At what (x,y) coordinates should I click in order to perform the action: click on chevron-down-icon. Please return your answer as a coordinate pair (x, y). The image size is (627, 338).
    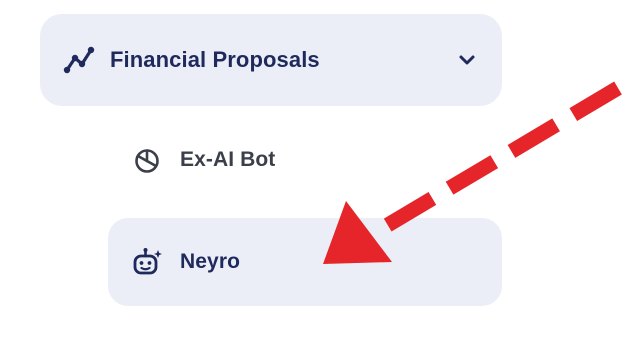
    Looking at the image, I should click on (467, 60).